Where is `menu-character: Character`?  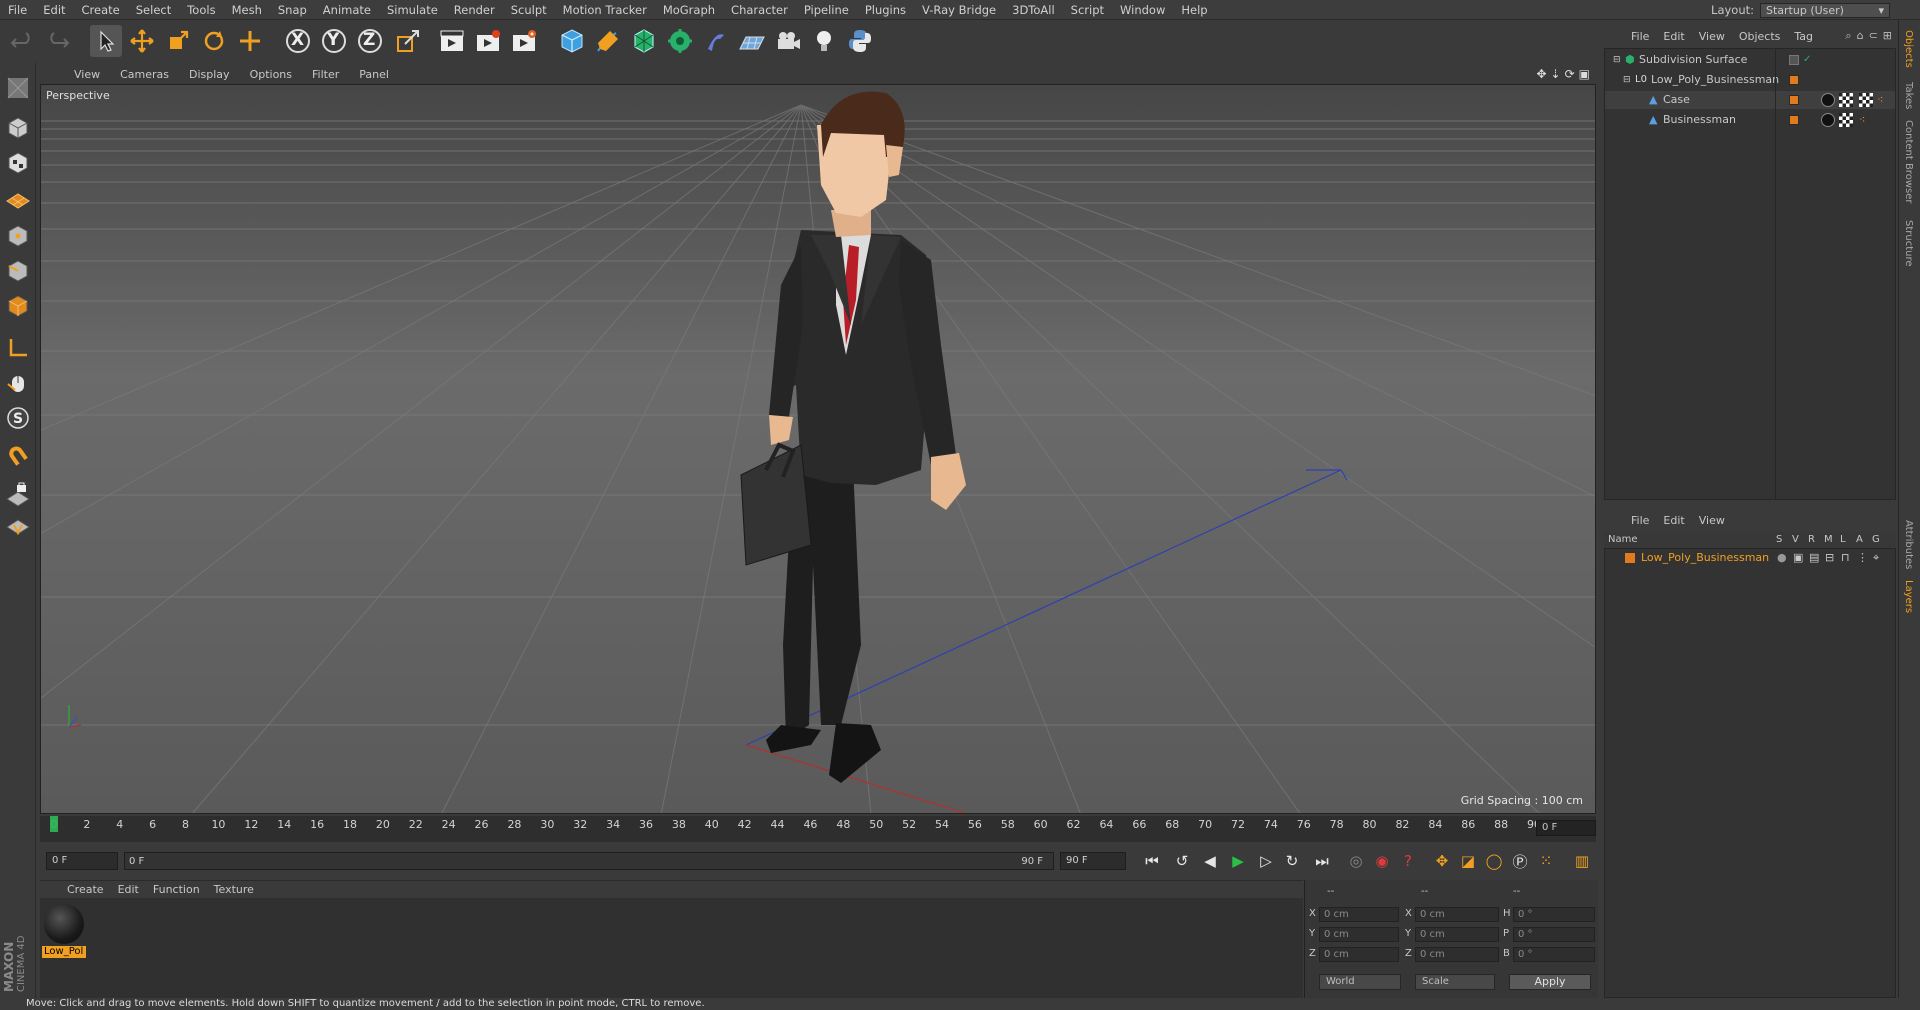 menu-character: Character is located at coordinates (759, 10).